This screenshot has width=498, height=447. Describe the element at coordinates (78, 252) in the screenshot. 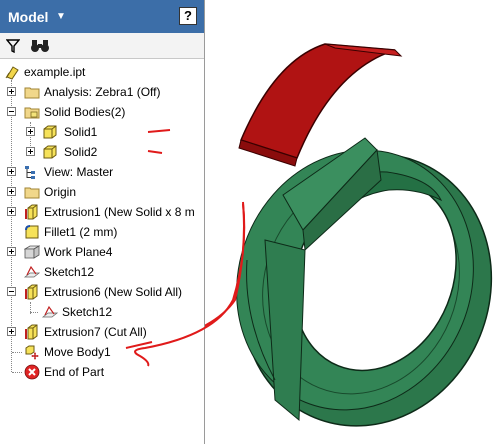

I see `tree-item-label: Work Plane4` at that location.